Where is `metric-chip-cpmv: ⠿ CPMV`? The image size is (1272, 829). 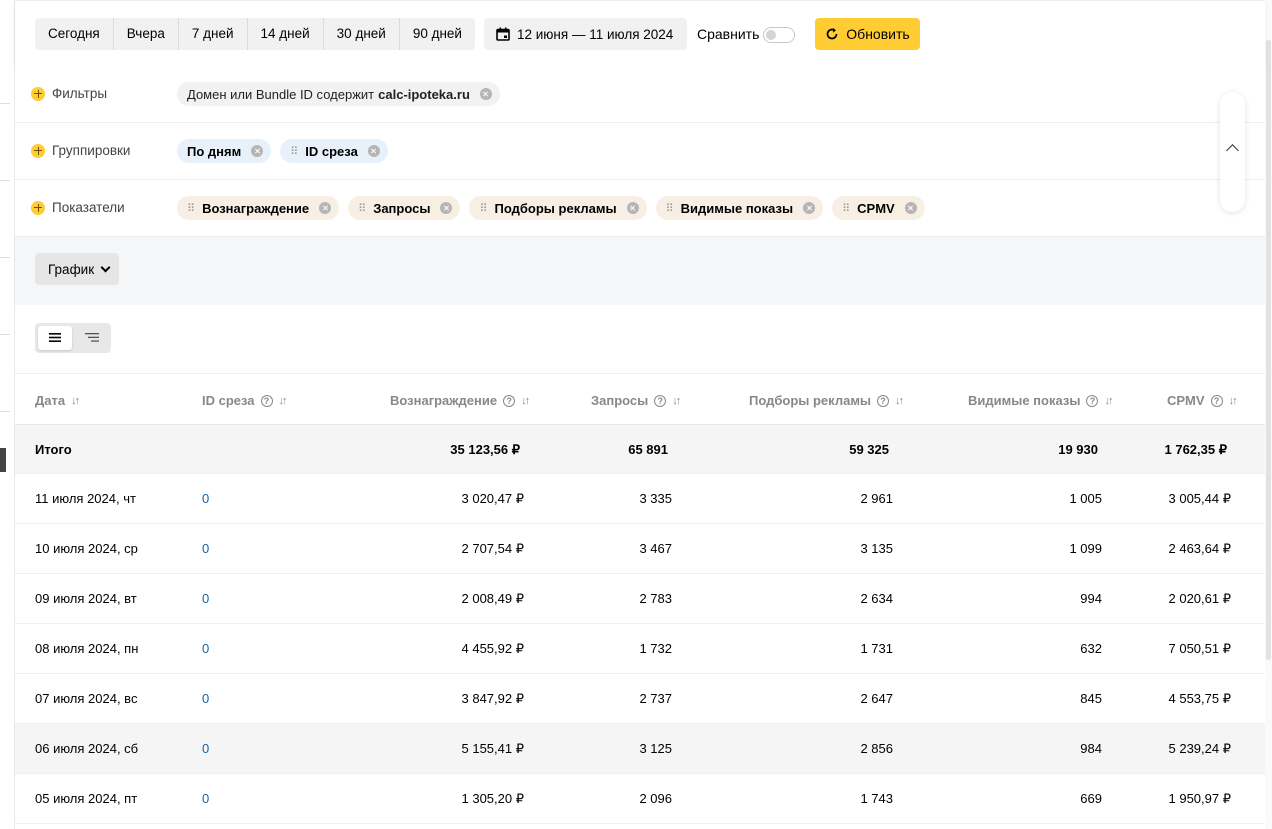
metric-chip-cpmv: ⠿ CPMV is located at coordinates (878, 208).